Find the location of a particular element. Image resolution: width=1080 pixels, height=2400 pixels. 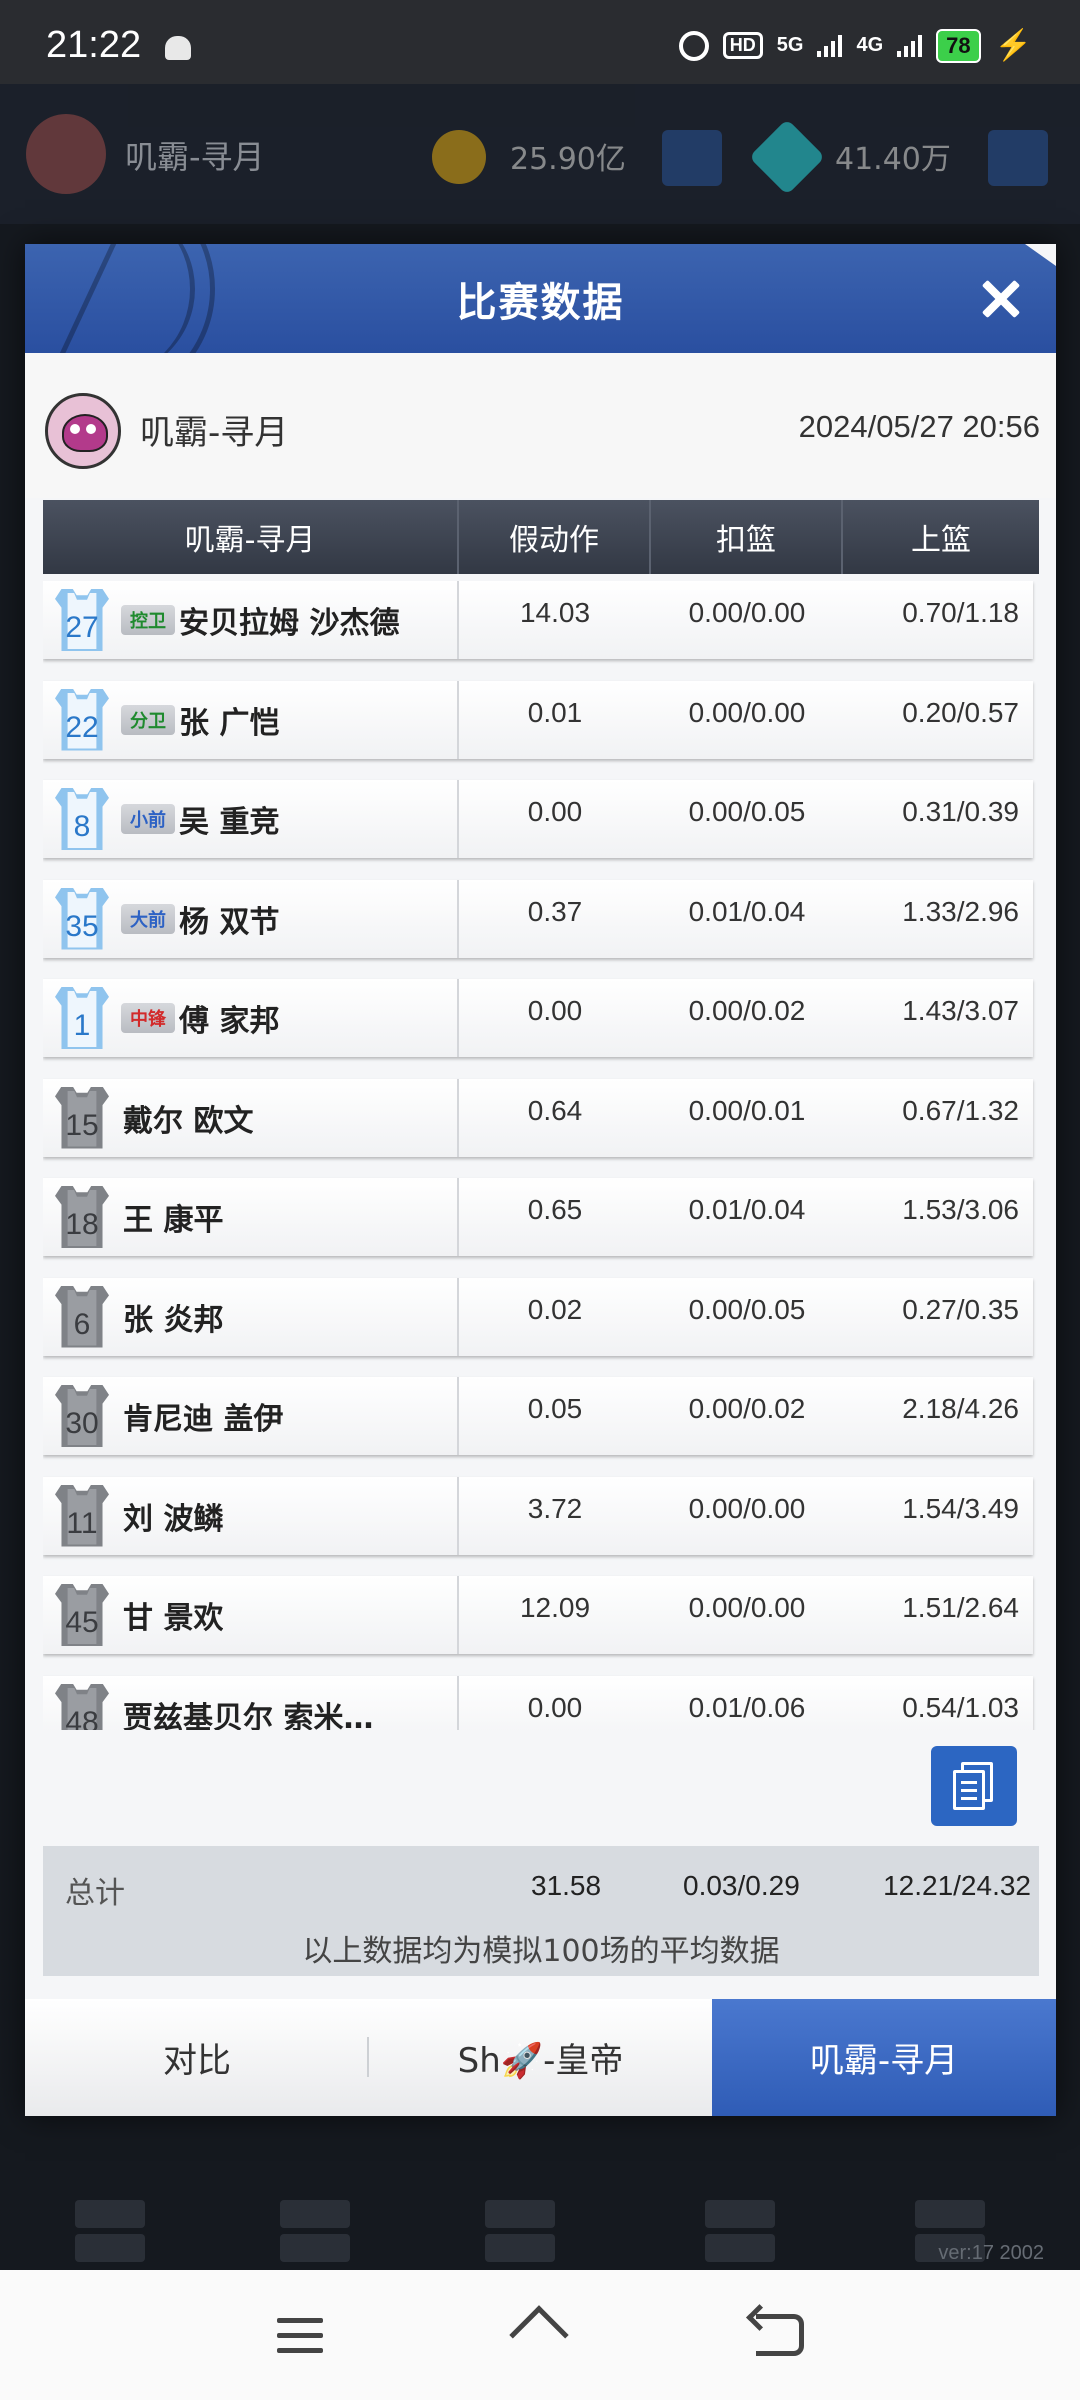

gem-icon is located at coordinates (787, 157).